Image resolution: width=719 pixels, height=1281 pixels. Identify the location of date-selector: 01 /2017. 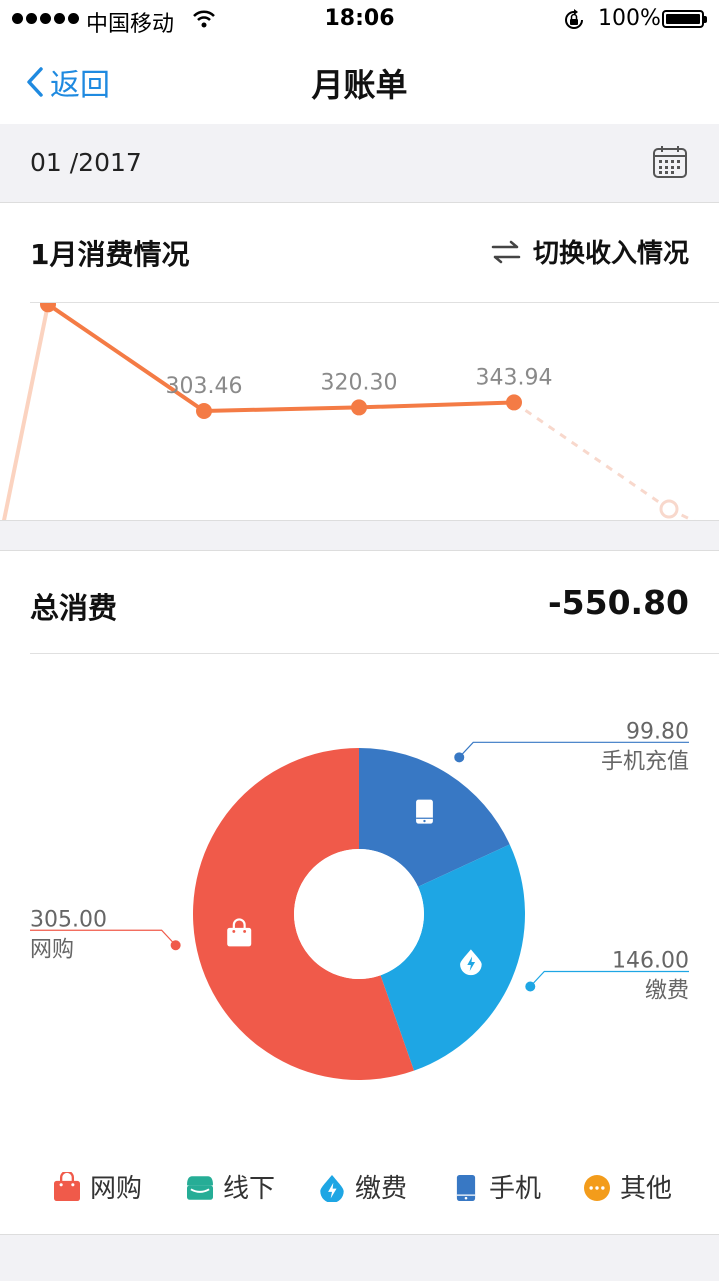
(359, 163).